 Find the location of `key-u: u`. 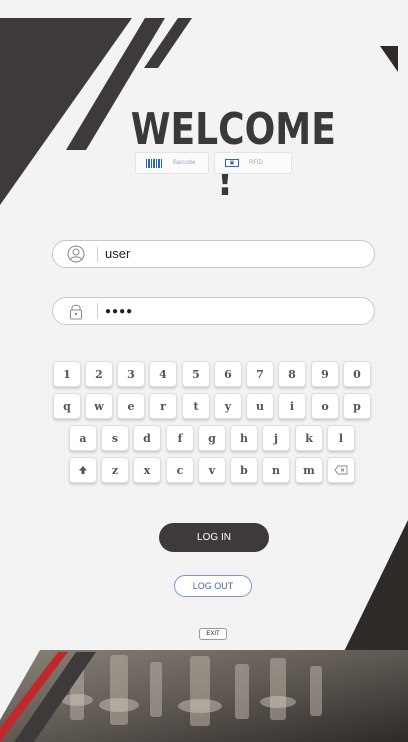

key-u: u is located at coordinates (260, 406).